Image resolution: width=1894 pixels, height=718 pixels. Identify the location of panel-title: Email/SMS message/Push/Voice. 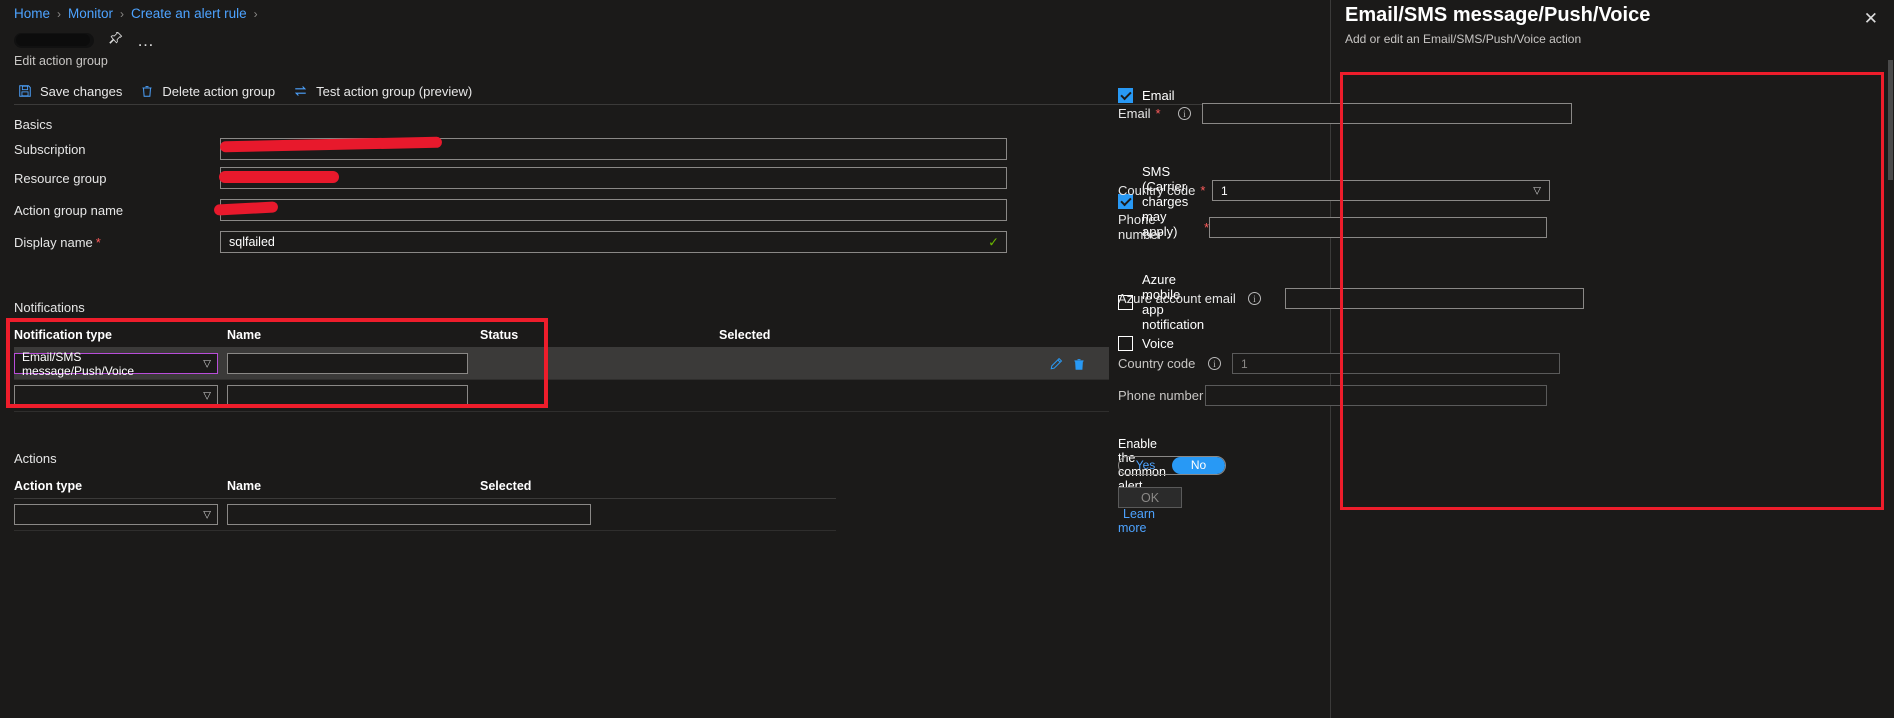
(1498, 15).